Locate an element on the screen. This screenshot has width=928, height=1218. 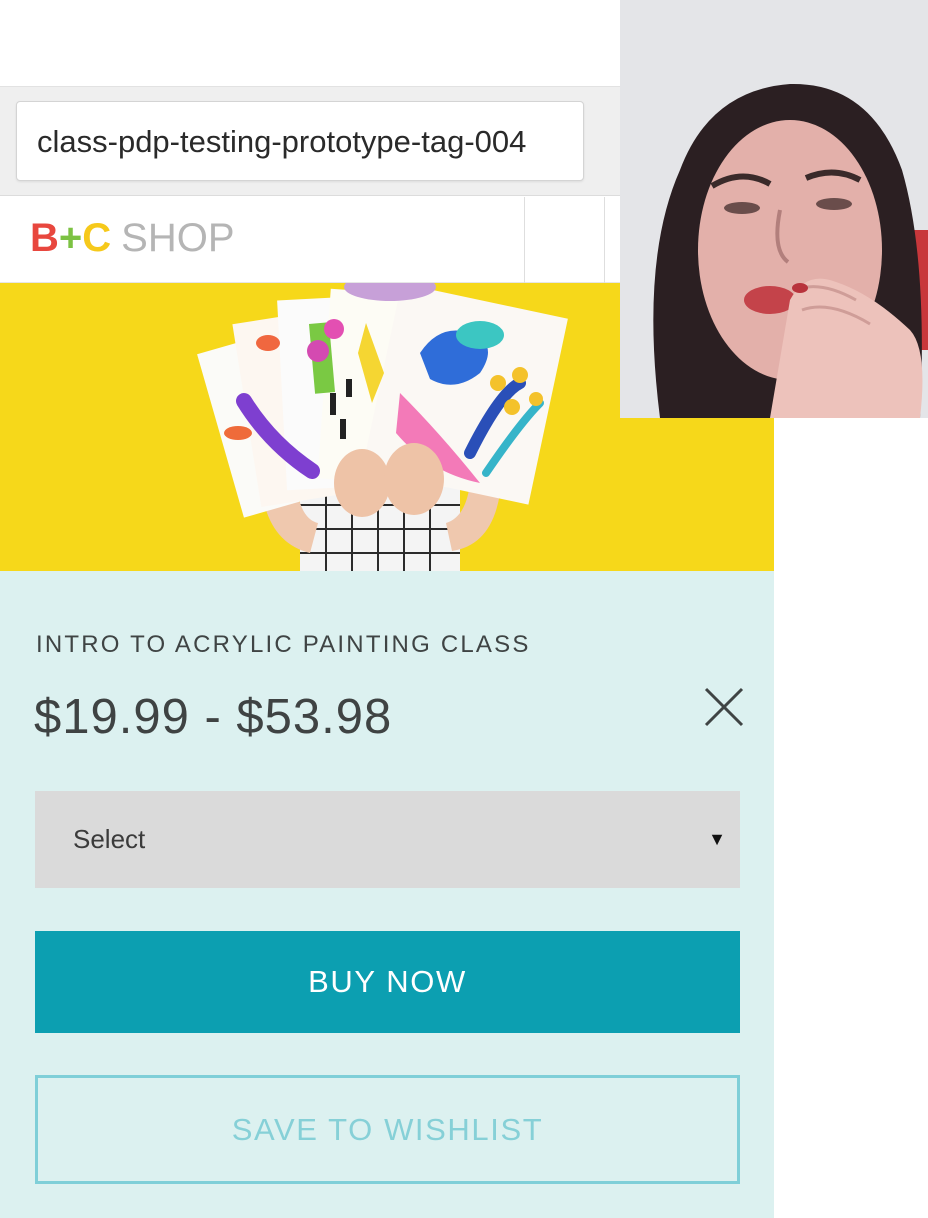
buy-now-button: BUY NOW is located at coordinates (387, 982).